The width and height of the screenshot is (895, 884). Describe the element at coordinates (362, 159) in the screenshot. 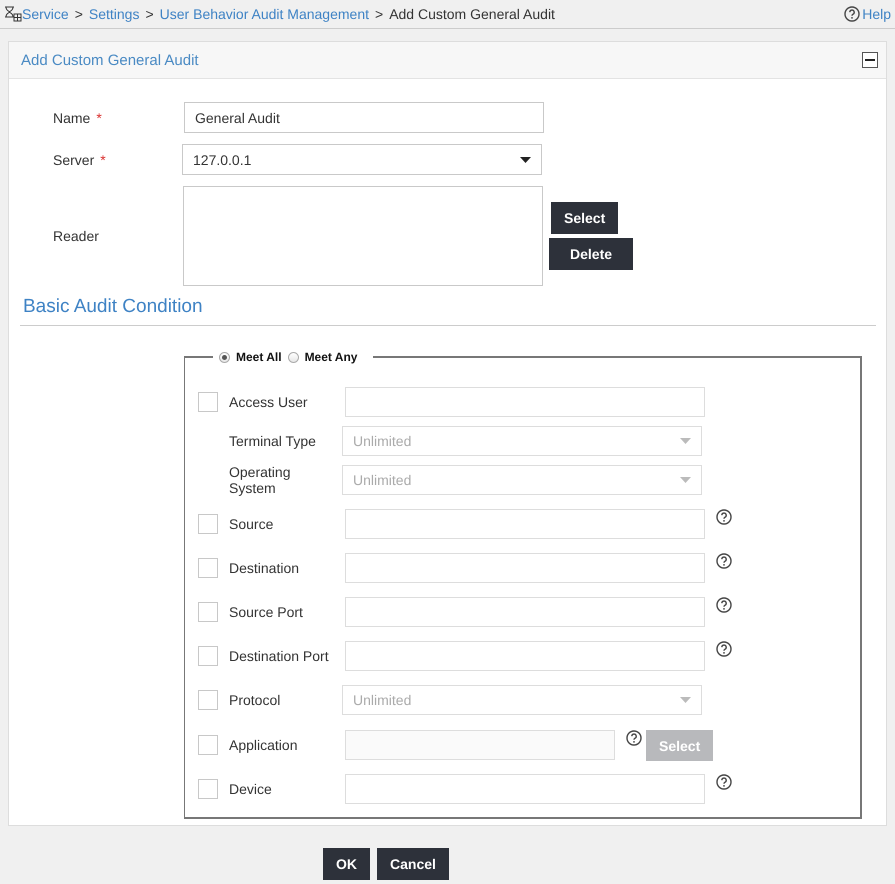

I see `server-dropdown: 127.0.0.1` at that location.